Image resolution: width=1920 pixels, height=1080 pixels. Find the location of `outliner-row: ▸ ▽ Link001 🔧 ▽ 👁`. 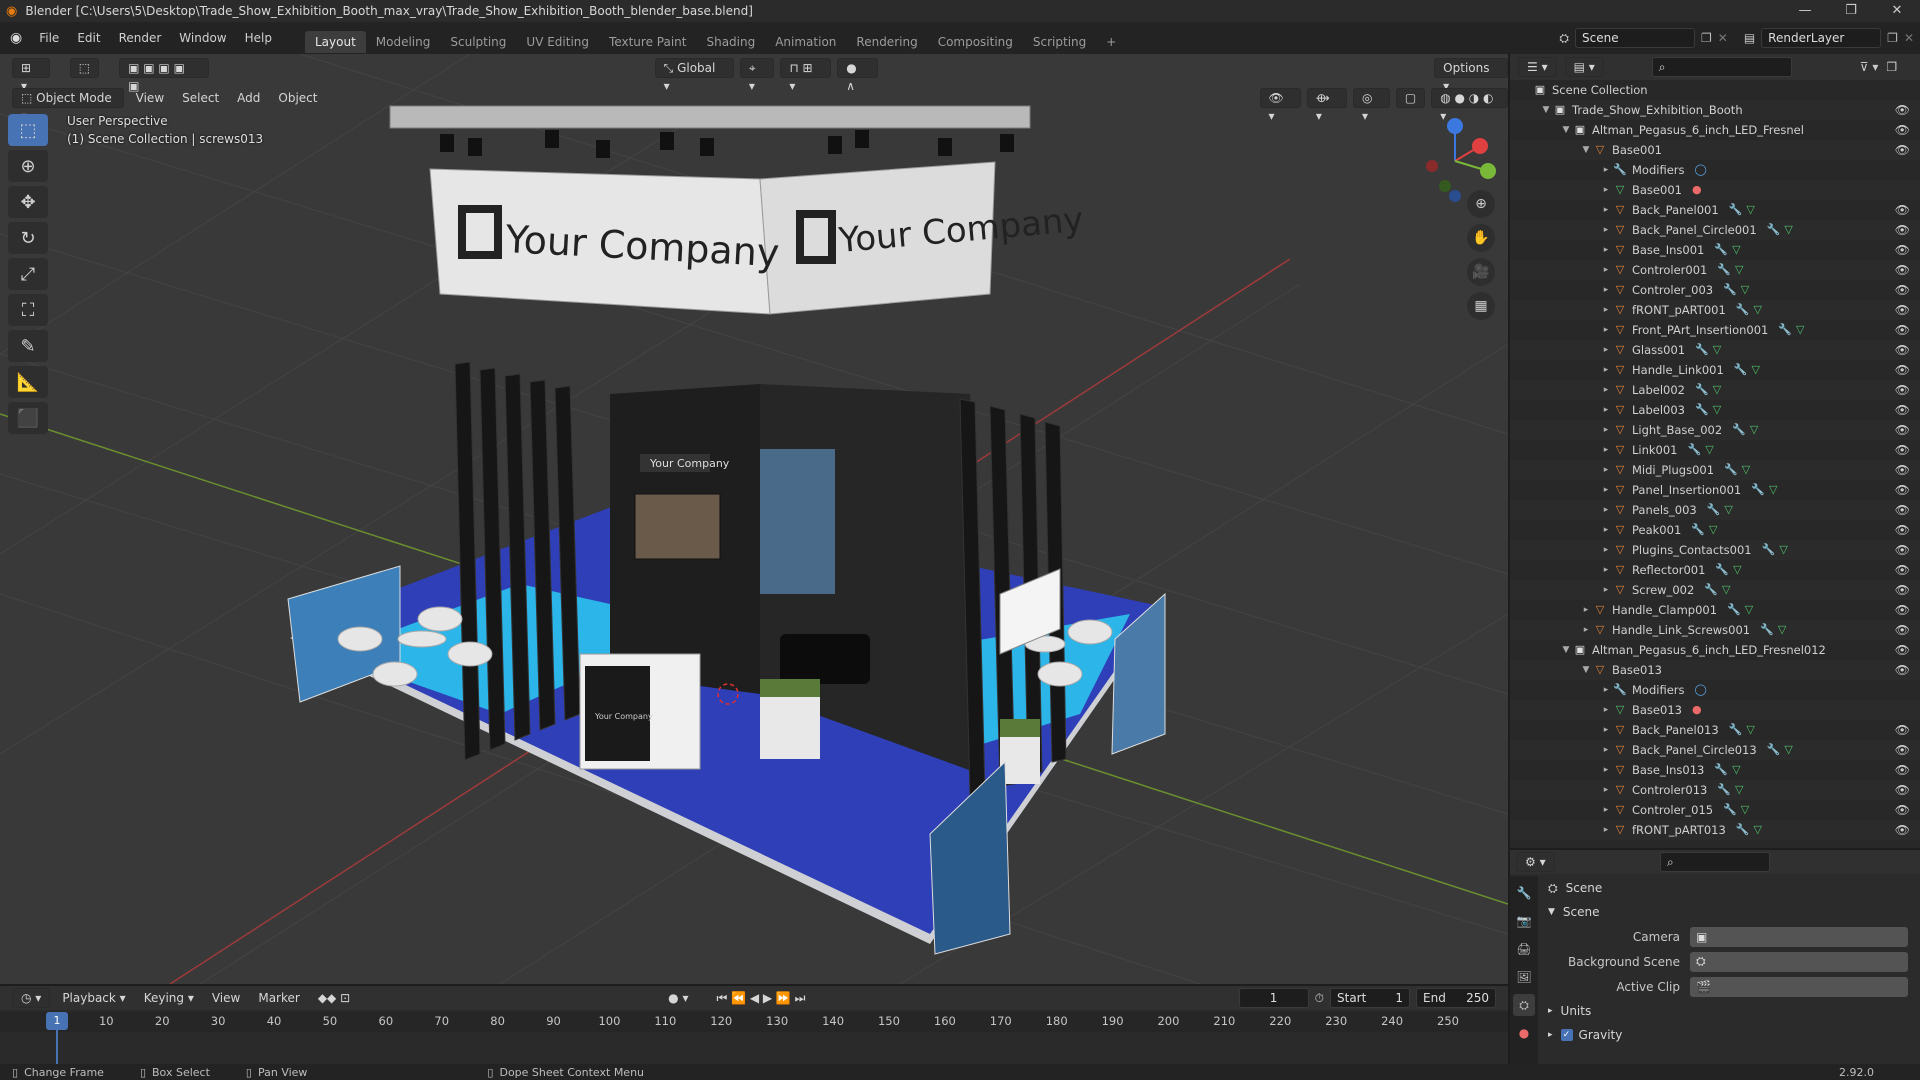

outliner-row: ▸ ▽ Link001 🔧 ▽ 👁 is located at coordinates (1715, 450).